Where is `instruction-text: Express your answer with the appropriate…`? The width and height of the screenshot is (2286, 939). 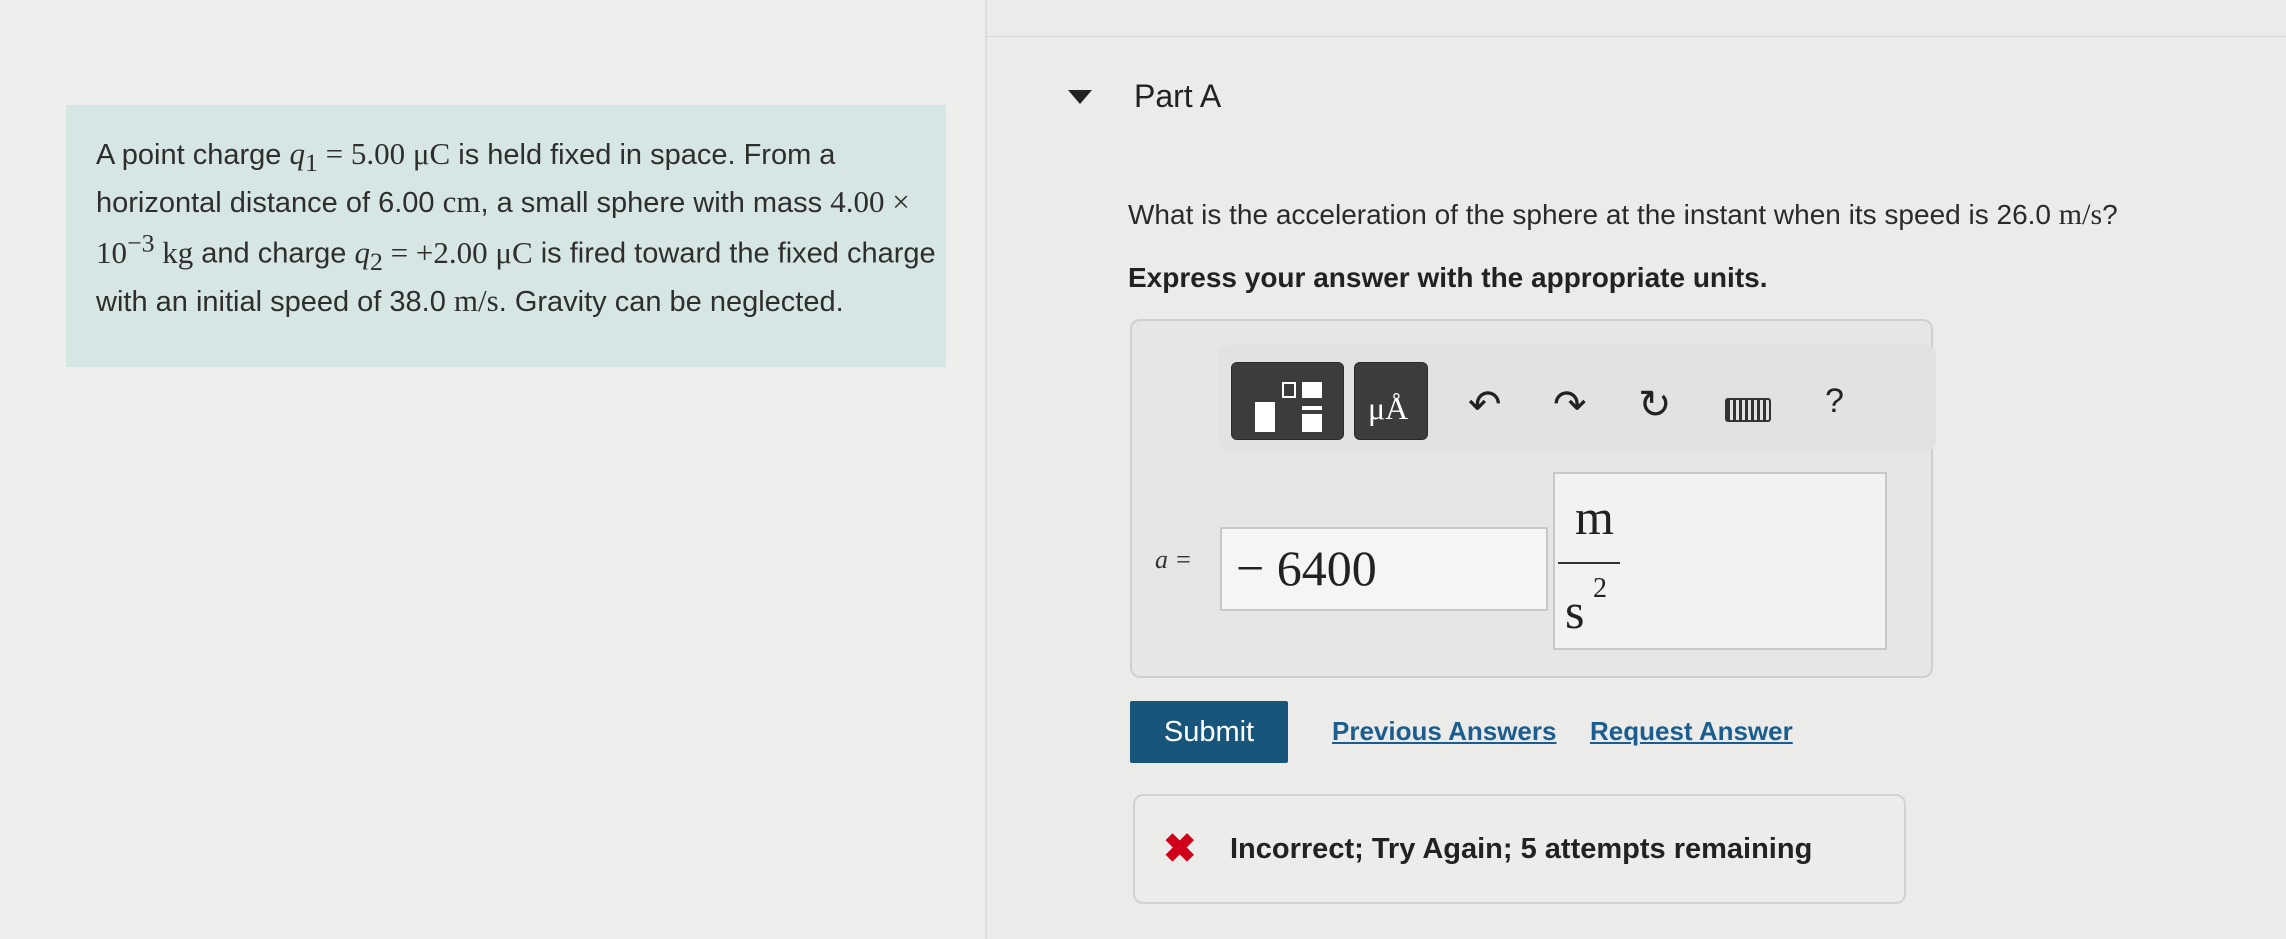 instruction-text: Express your answer with the appropriate… is located at coordinates (1448, 277).